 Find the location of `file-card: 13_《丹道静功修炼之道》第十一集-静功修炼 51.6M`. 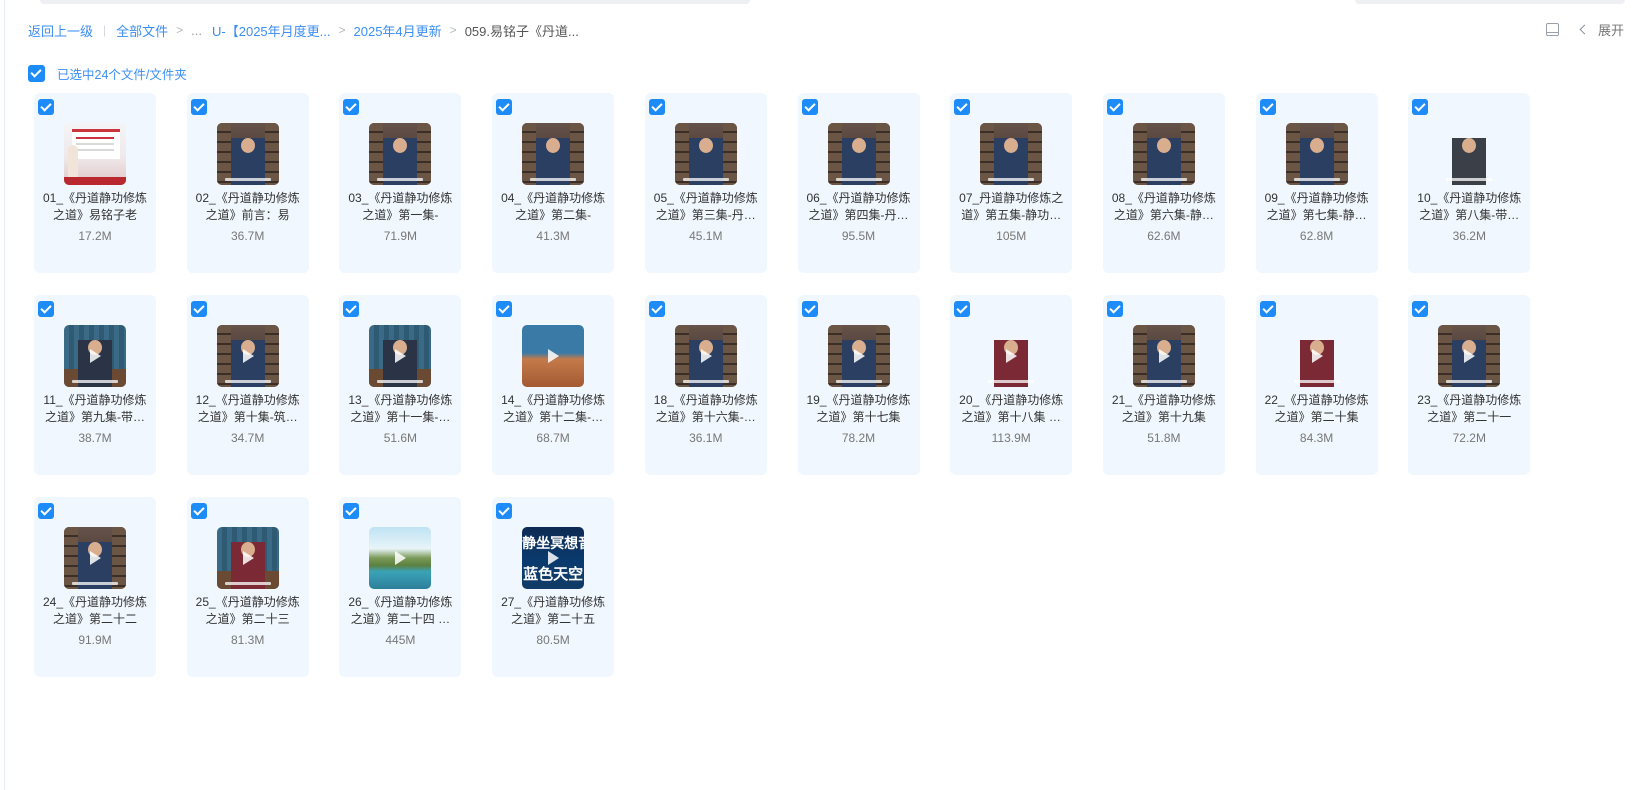

file-card: 13_《丹道静功修炼之道》第十一集-静功修炼 51.6M is located at coordinates (400, 385).